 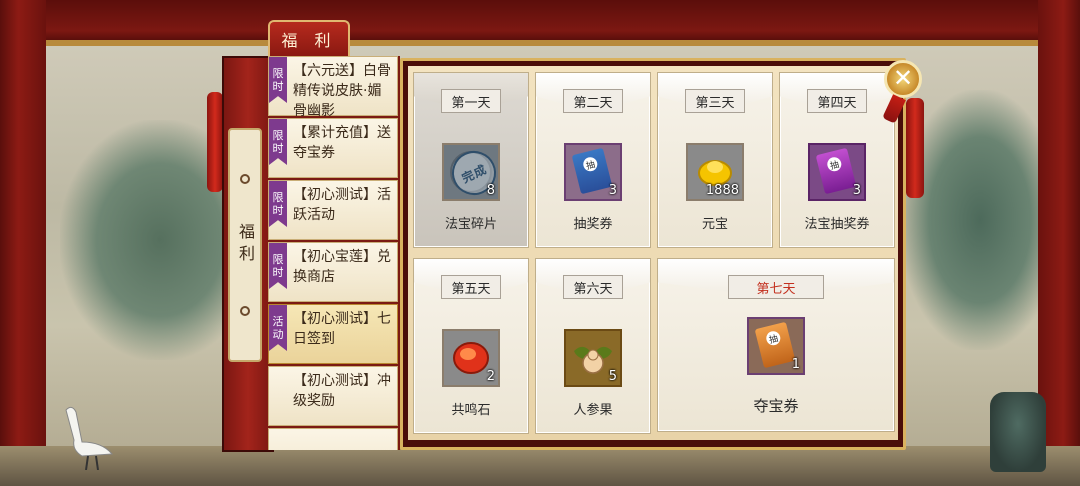 What do you see at coordinates (278, 328) in the screenshot?
I see `event-badge: 活动` at bounding box center [278, 328].